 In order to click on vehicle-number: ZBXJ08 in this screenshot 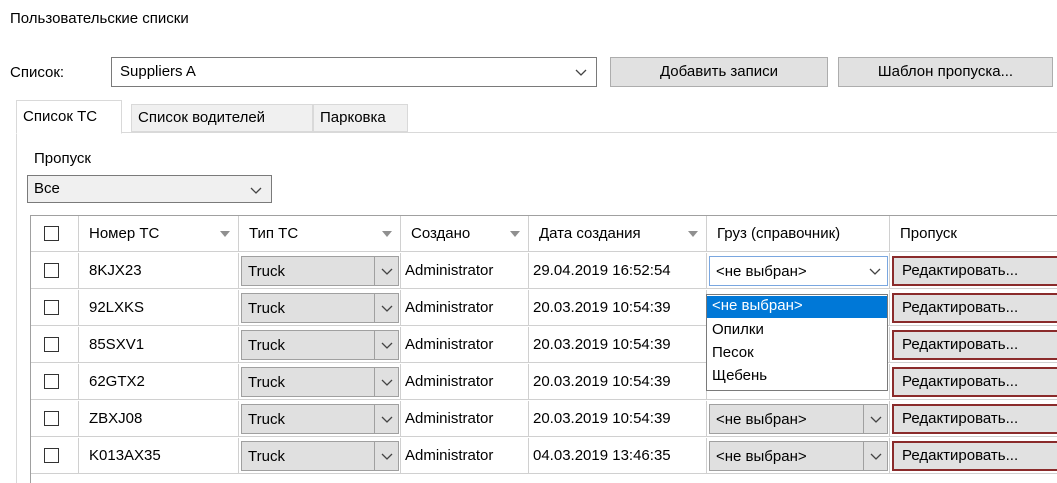, I will do `click(116, 418)`.